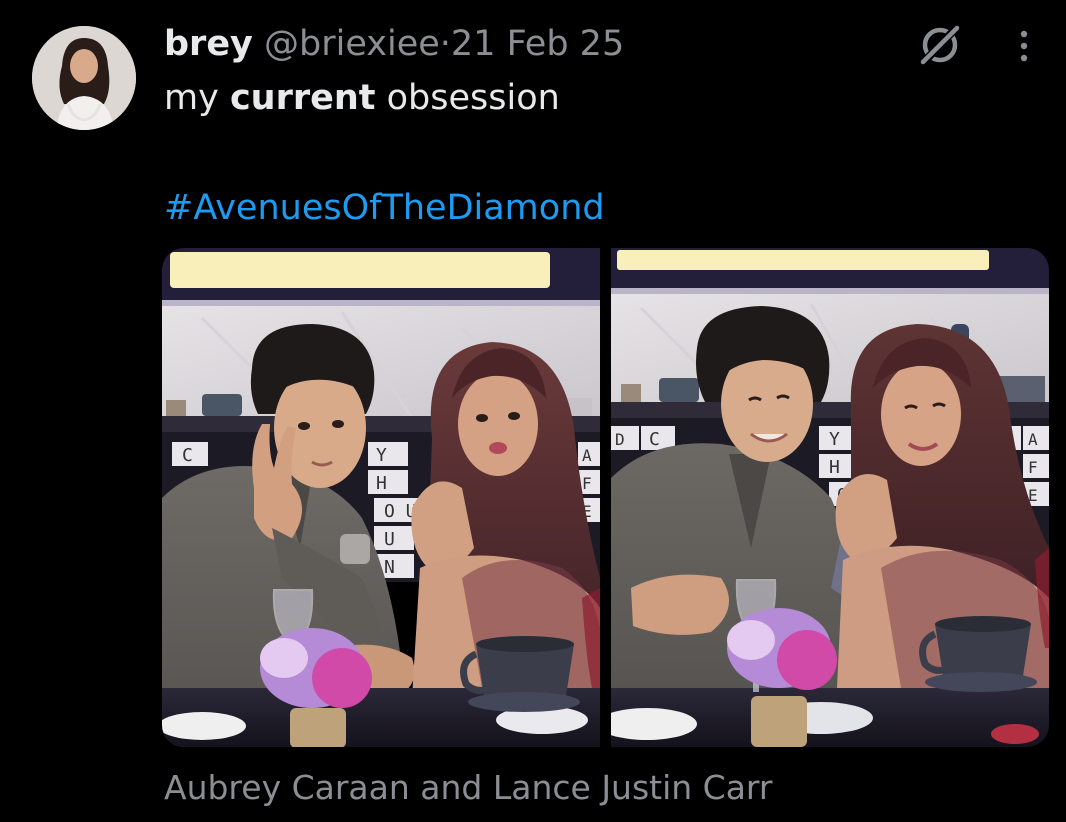 This screenshot has height=822, width=1066. I want to click on author-name: brey, so click(208, 44).